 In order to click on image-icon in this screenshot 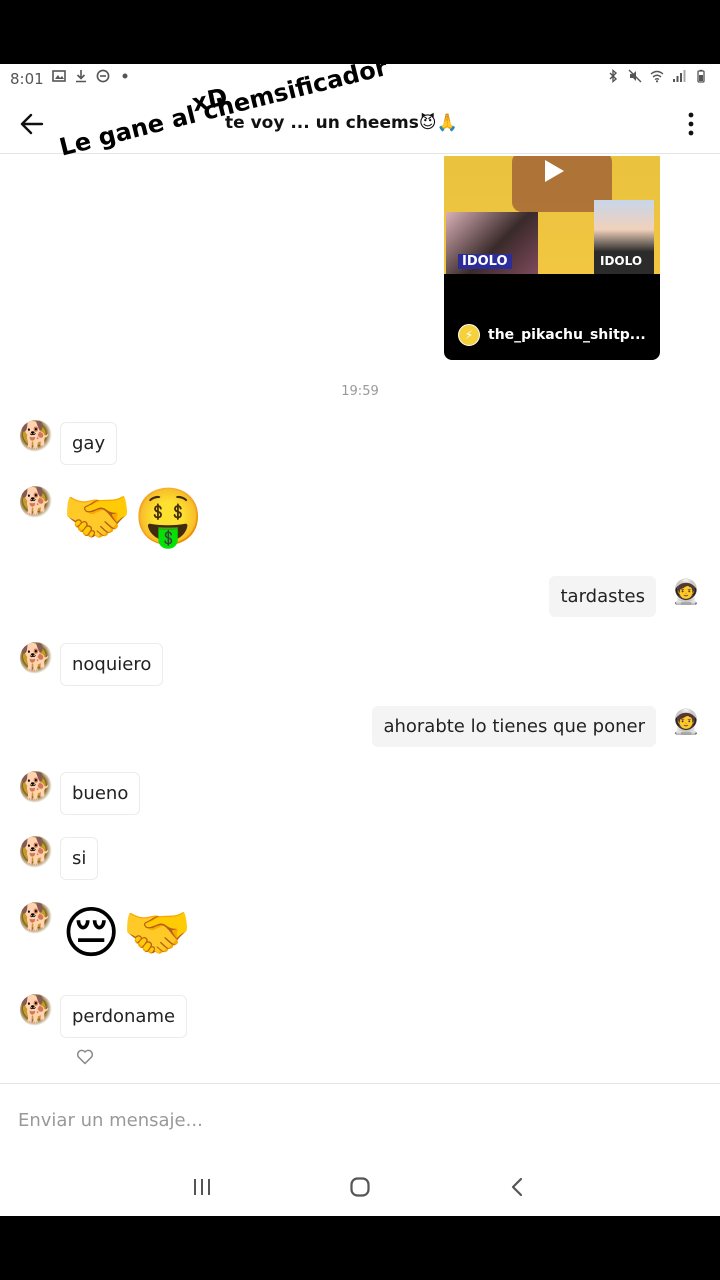, I will do `click(59, 76)`.